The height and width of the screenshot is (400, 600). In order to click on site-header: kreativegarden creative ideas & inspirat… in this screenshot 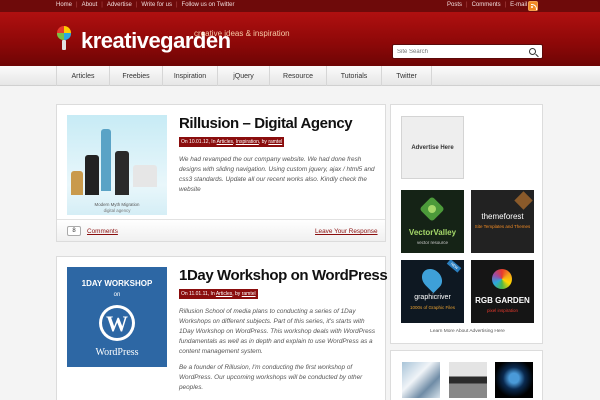, I will do `click(300, 39)`.